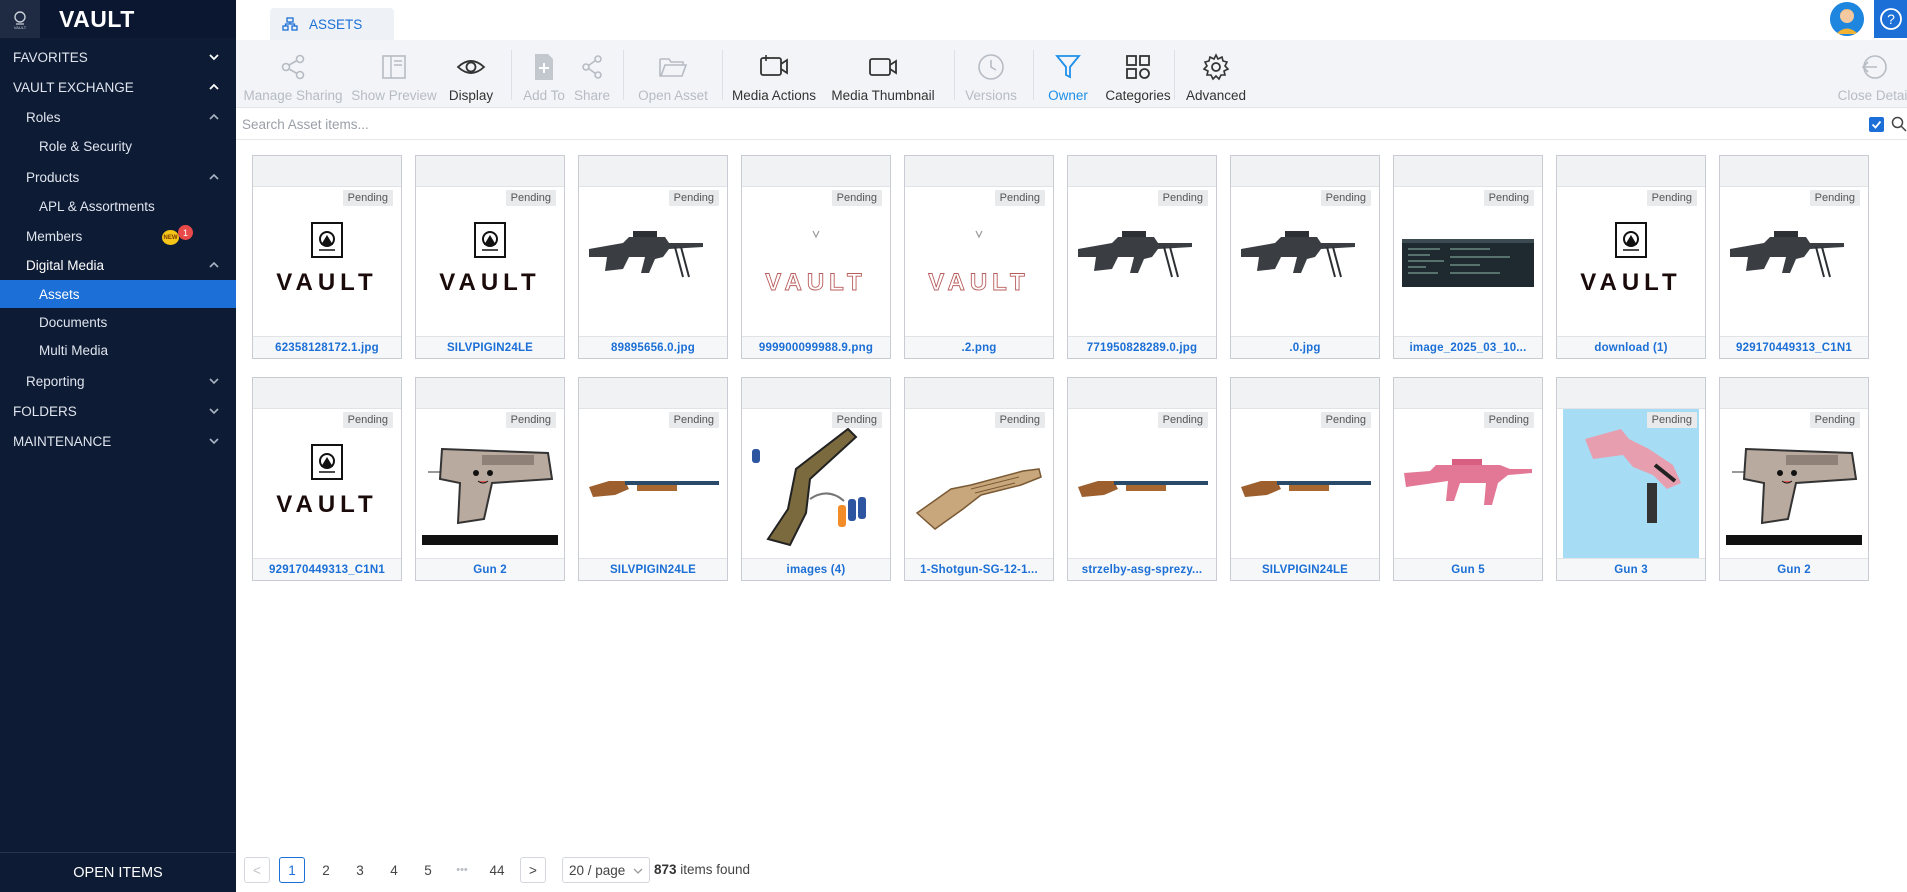  Describe the element at coordinates (490, 257) in the screenshot. I see `asset-card: Pending VAULT SILVPIGIN24LE` at that location.